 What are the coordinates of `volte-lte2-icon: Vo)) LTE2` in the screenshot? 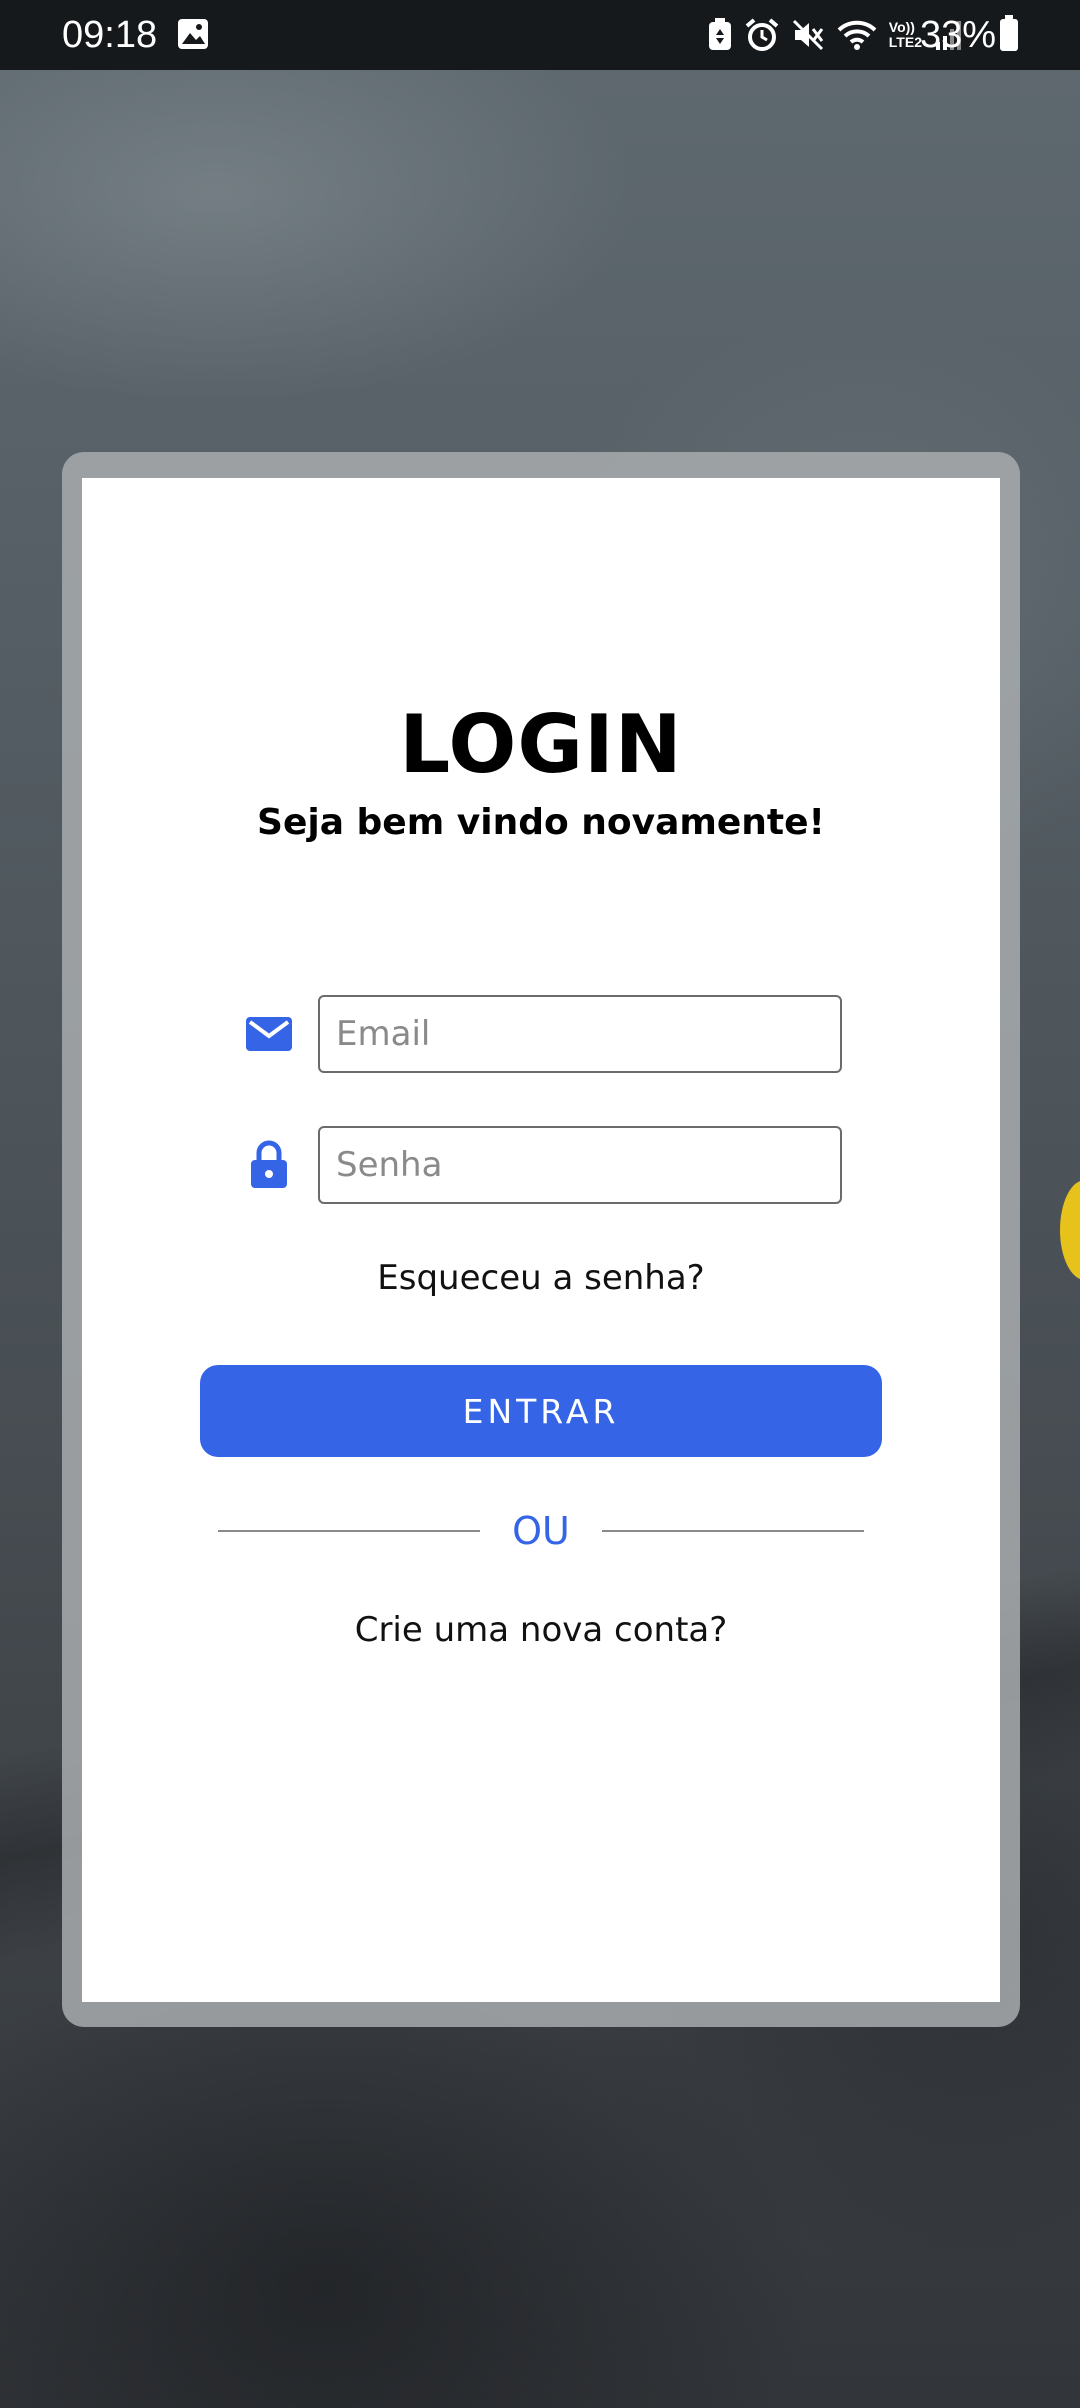 It's located at (905, 35).